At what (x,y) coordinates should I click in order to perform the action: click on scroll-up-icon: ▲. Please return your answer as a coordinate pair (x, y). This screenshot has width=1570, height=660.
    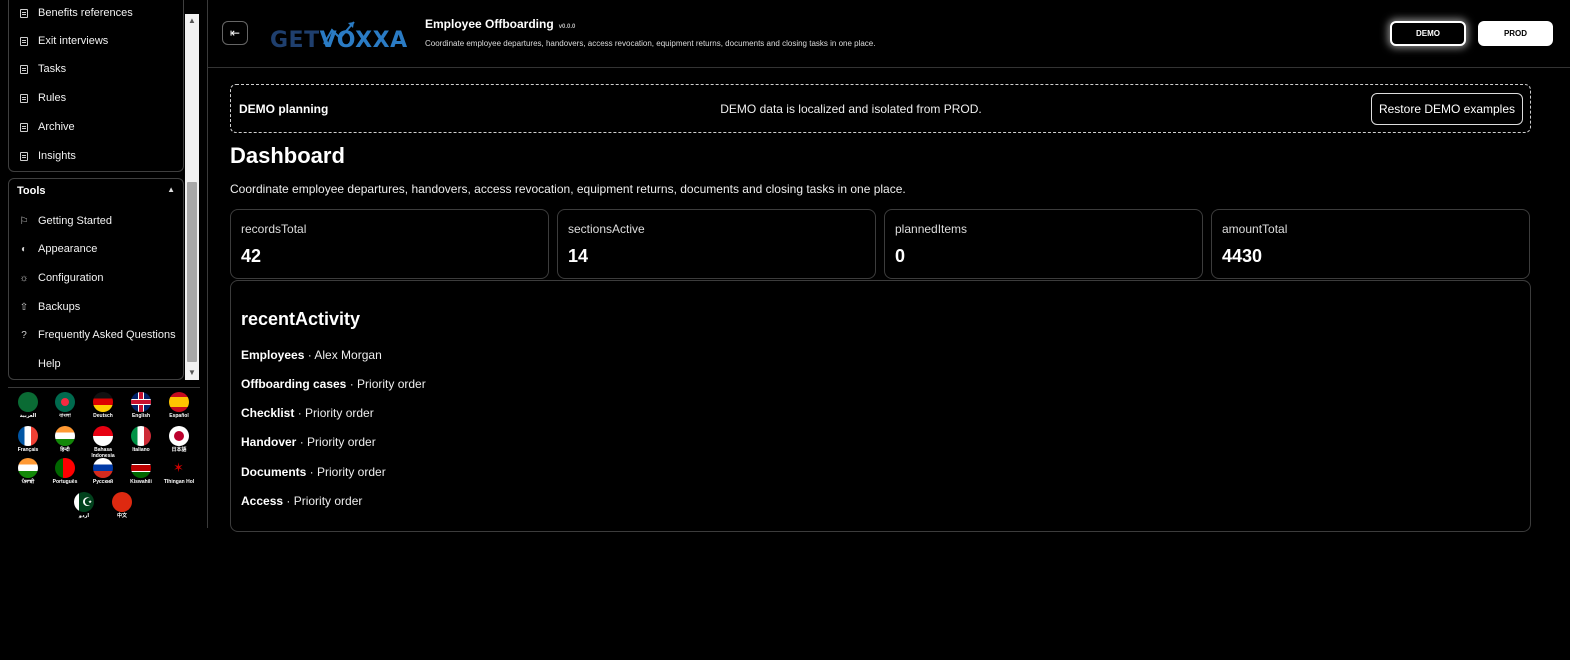
    Looking at the image, I should click on (192, 21).